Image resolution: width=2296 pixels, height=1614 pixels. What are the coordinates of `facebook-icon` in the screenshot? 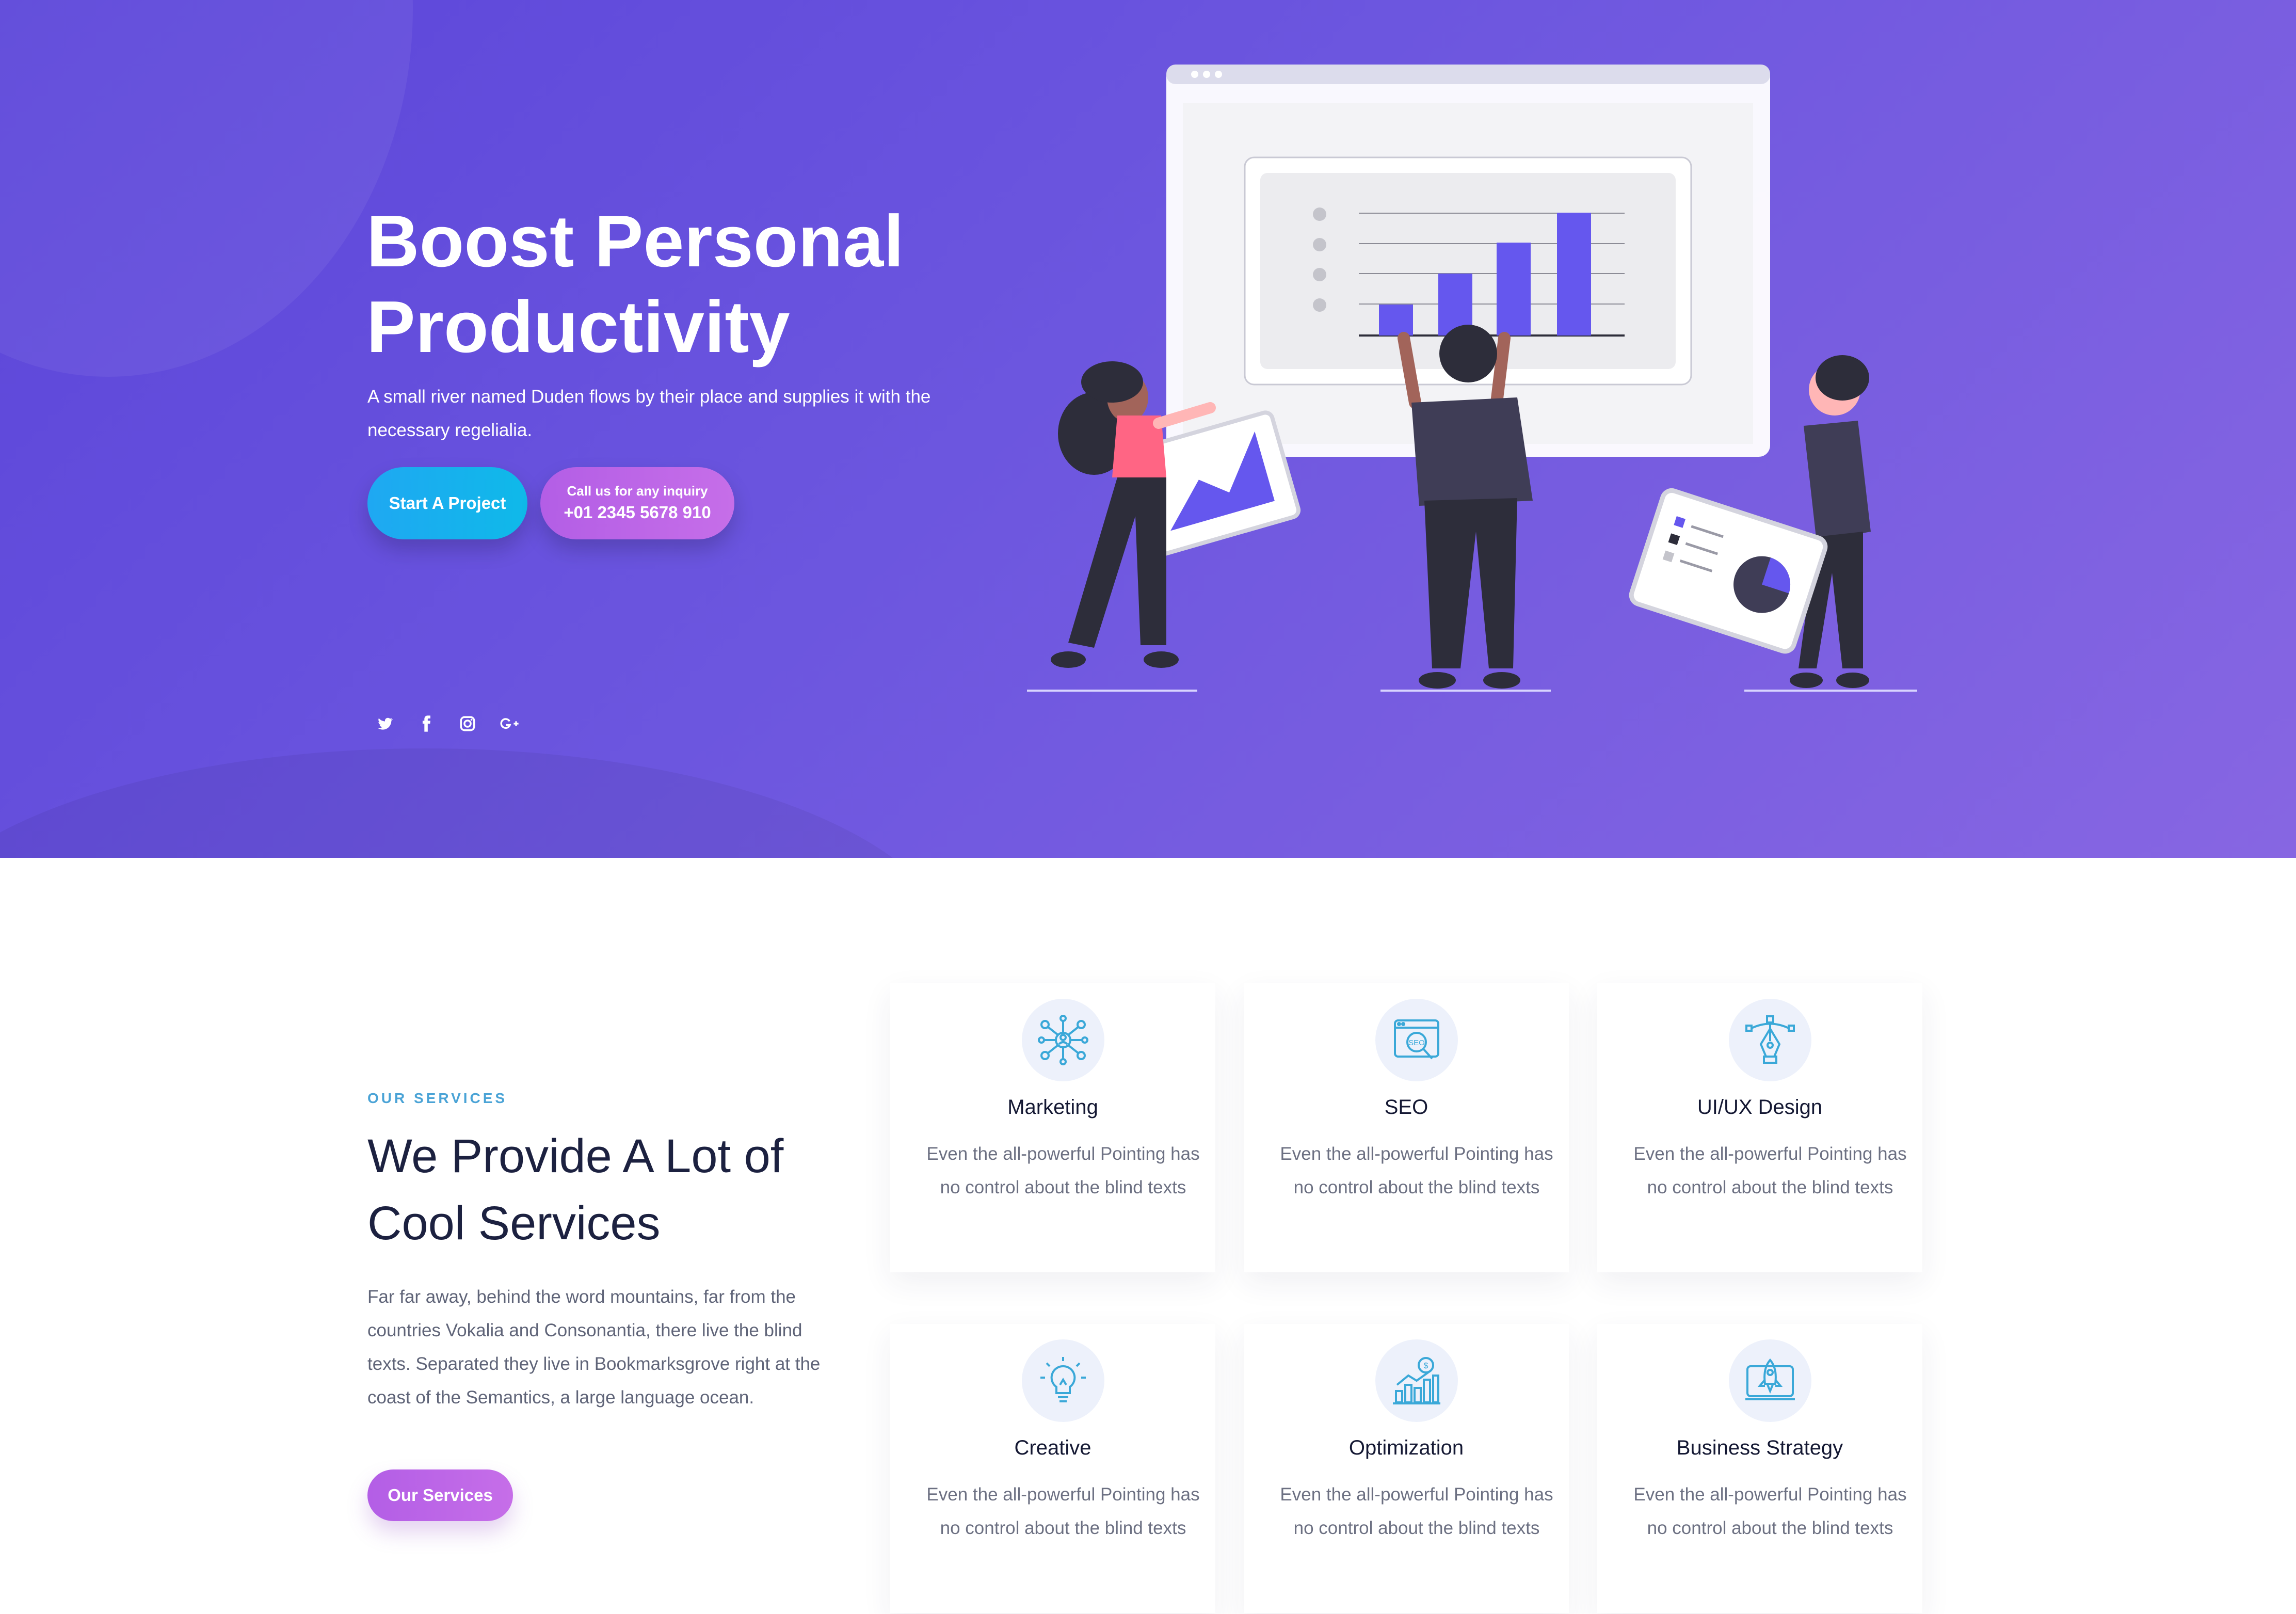 It's located at (426, 726).